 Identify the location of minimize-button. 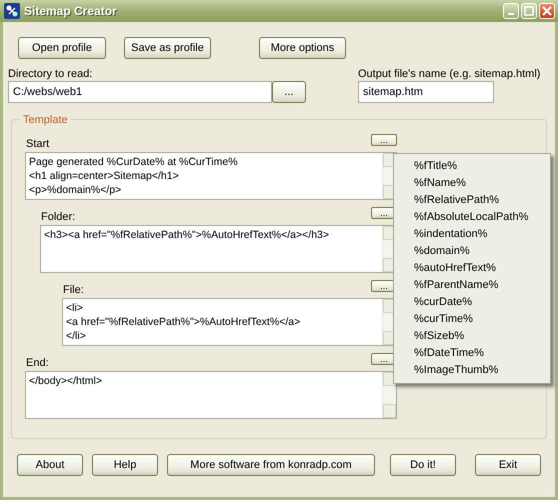
(511, 11).